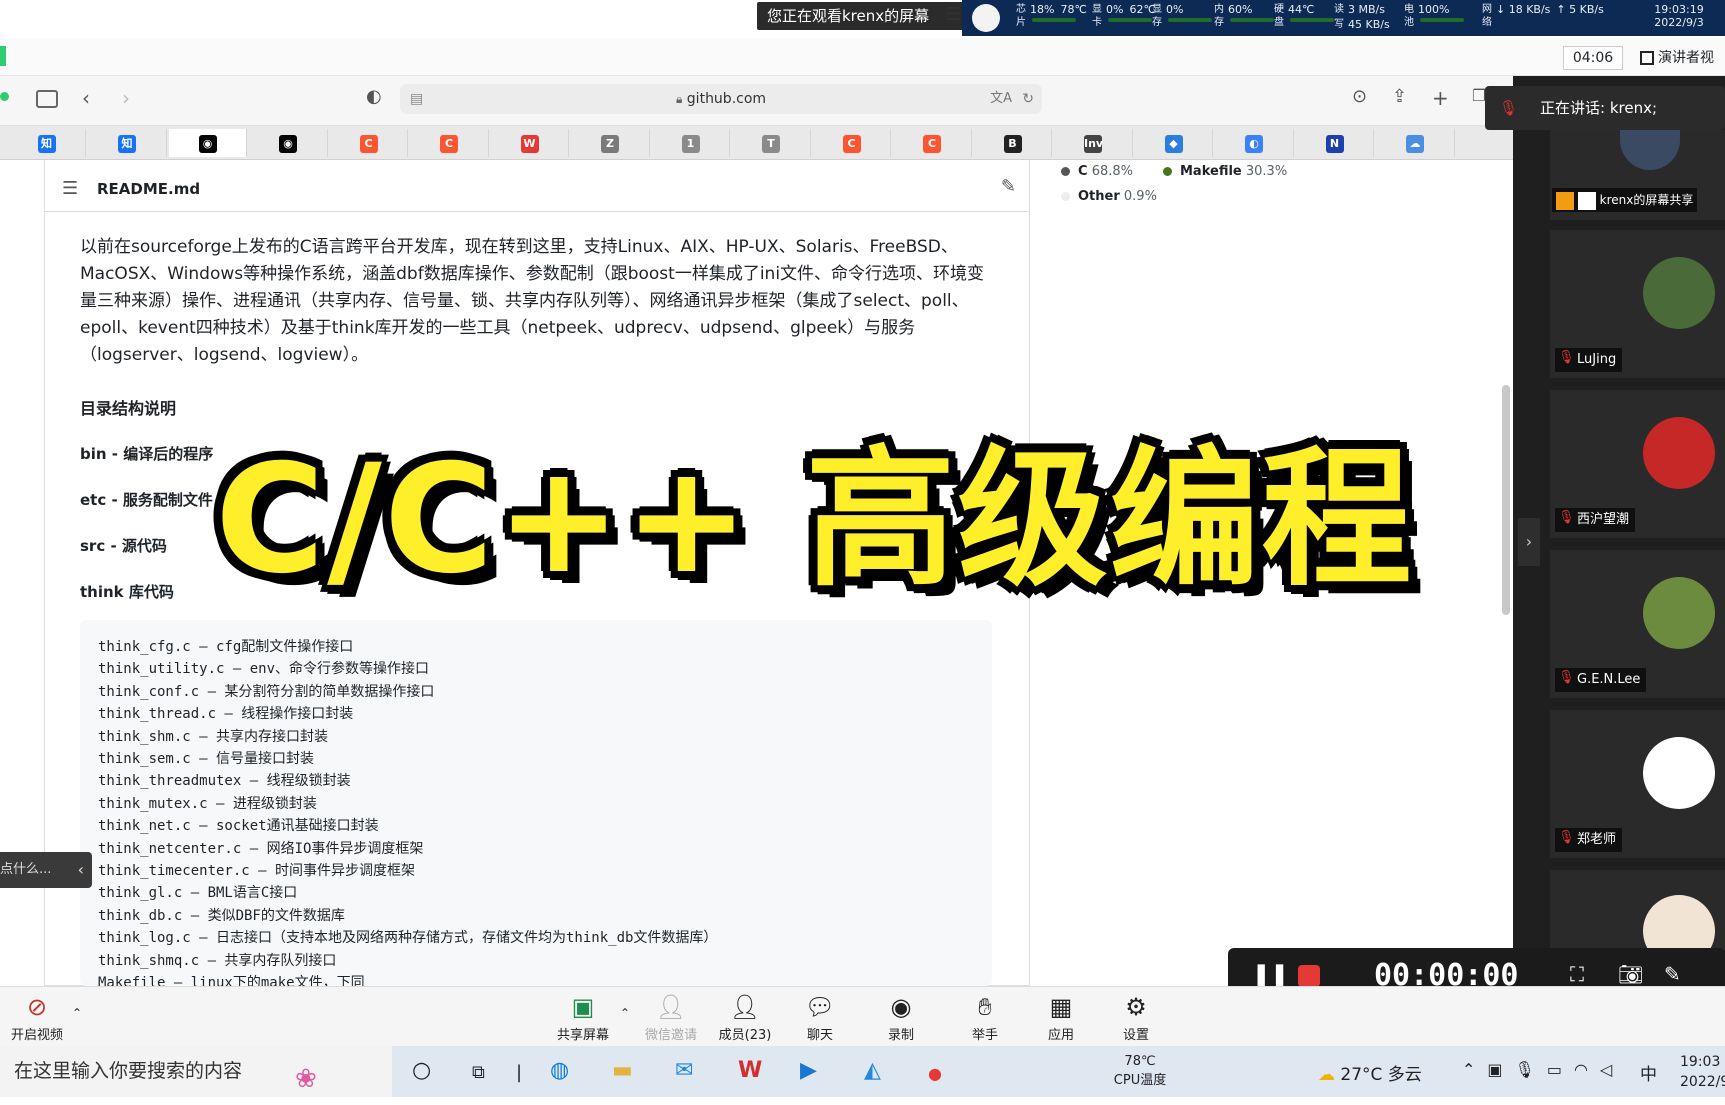 The image size is (1725, 1105). Describe the element at coordinates (86, 98) in the screenshot. I see `back-icon: ‹` at that location.